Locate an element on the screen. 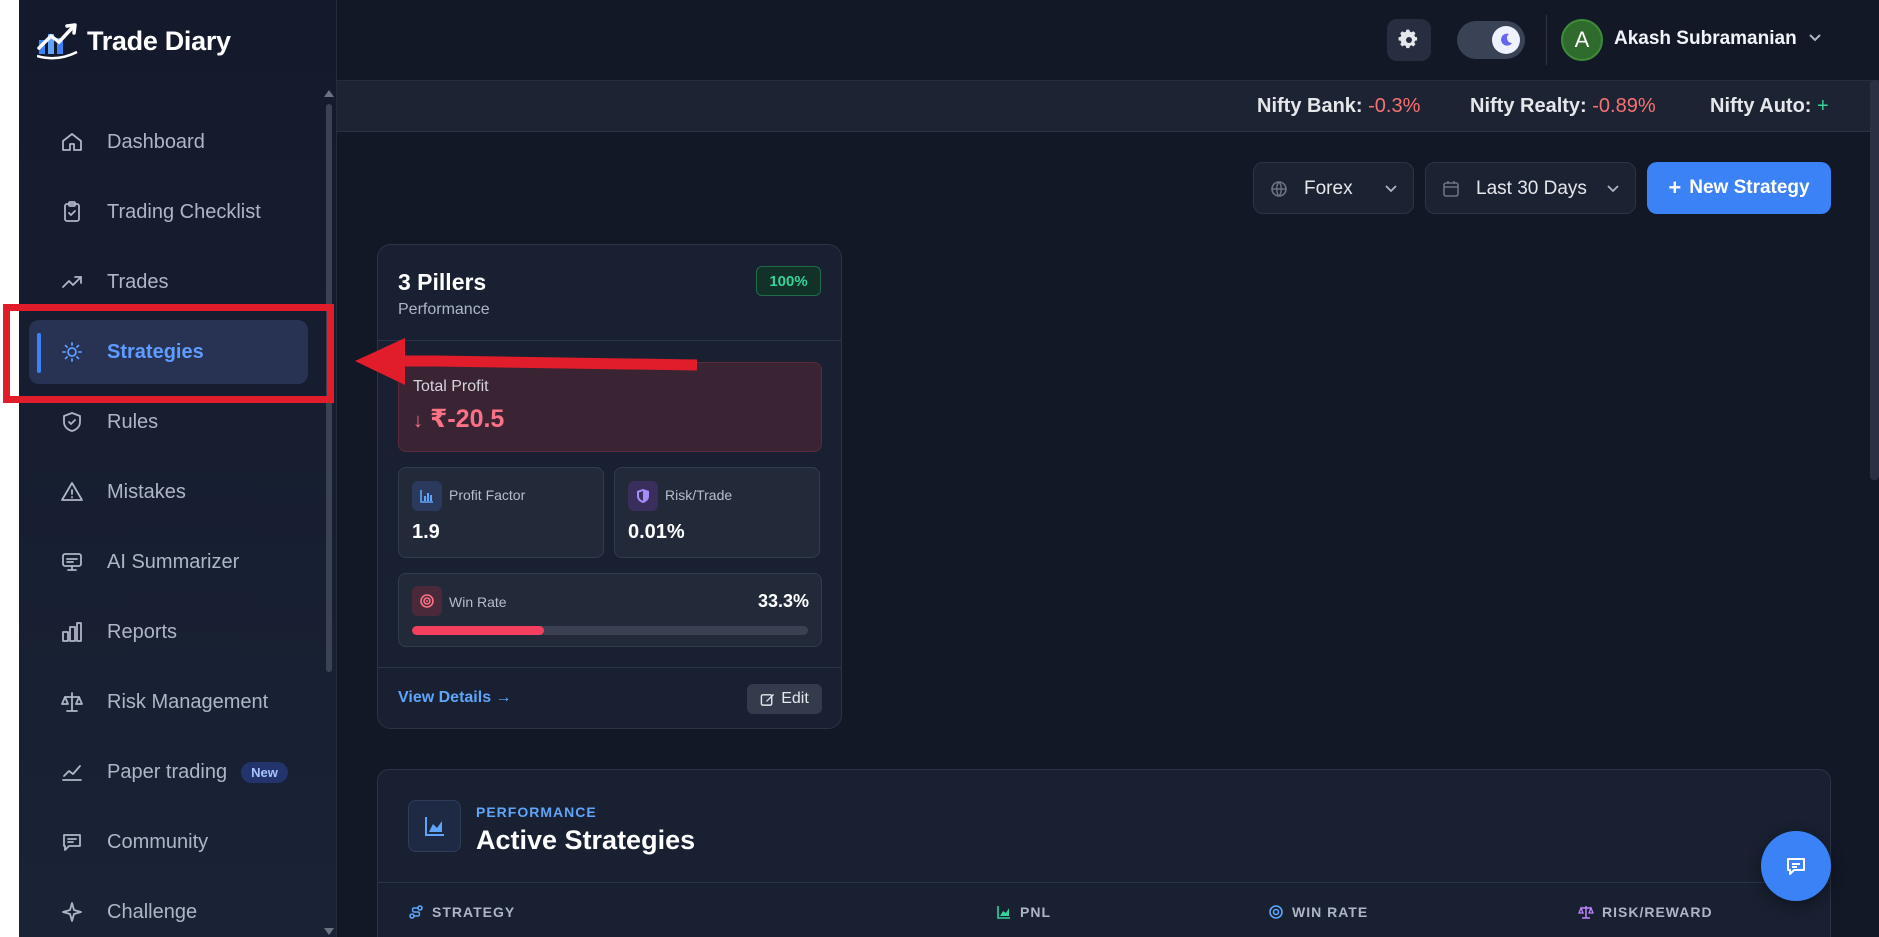  column-header-strategy: STRATEGY is located at coordinates (461, 912).